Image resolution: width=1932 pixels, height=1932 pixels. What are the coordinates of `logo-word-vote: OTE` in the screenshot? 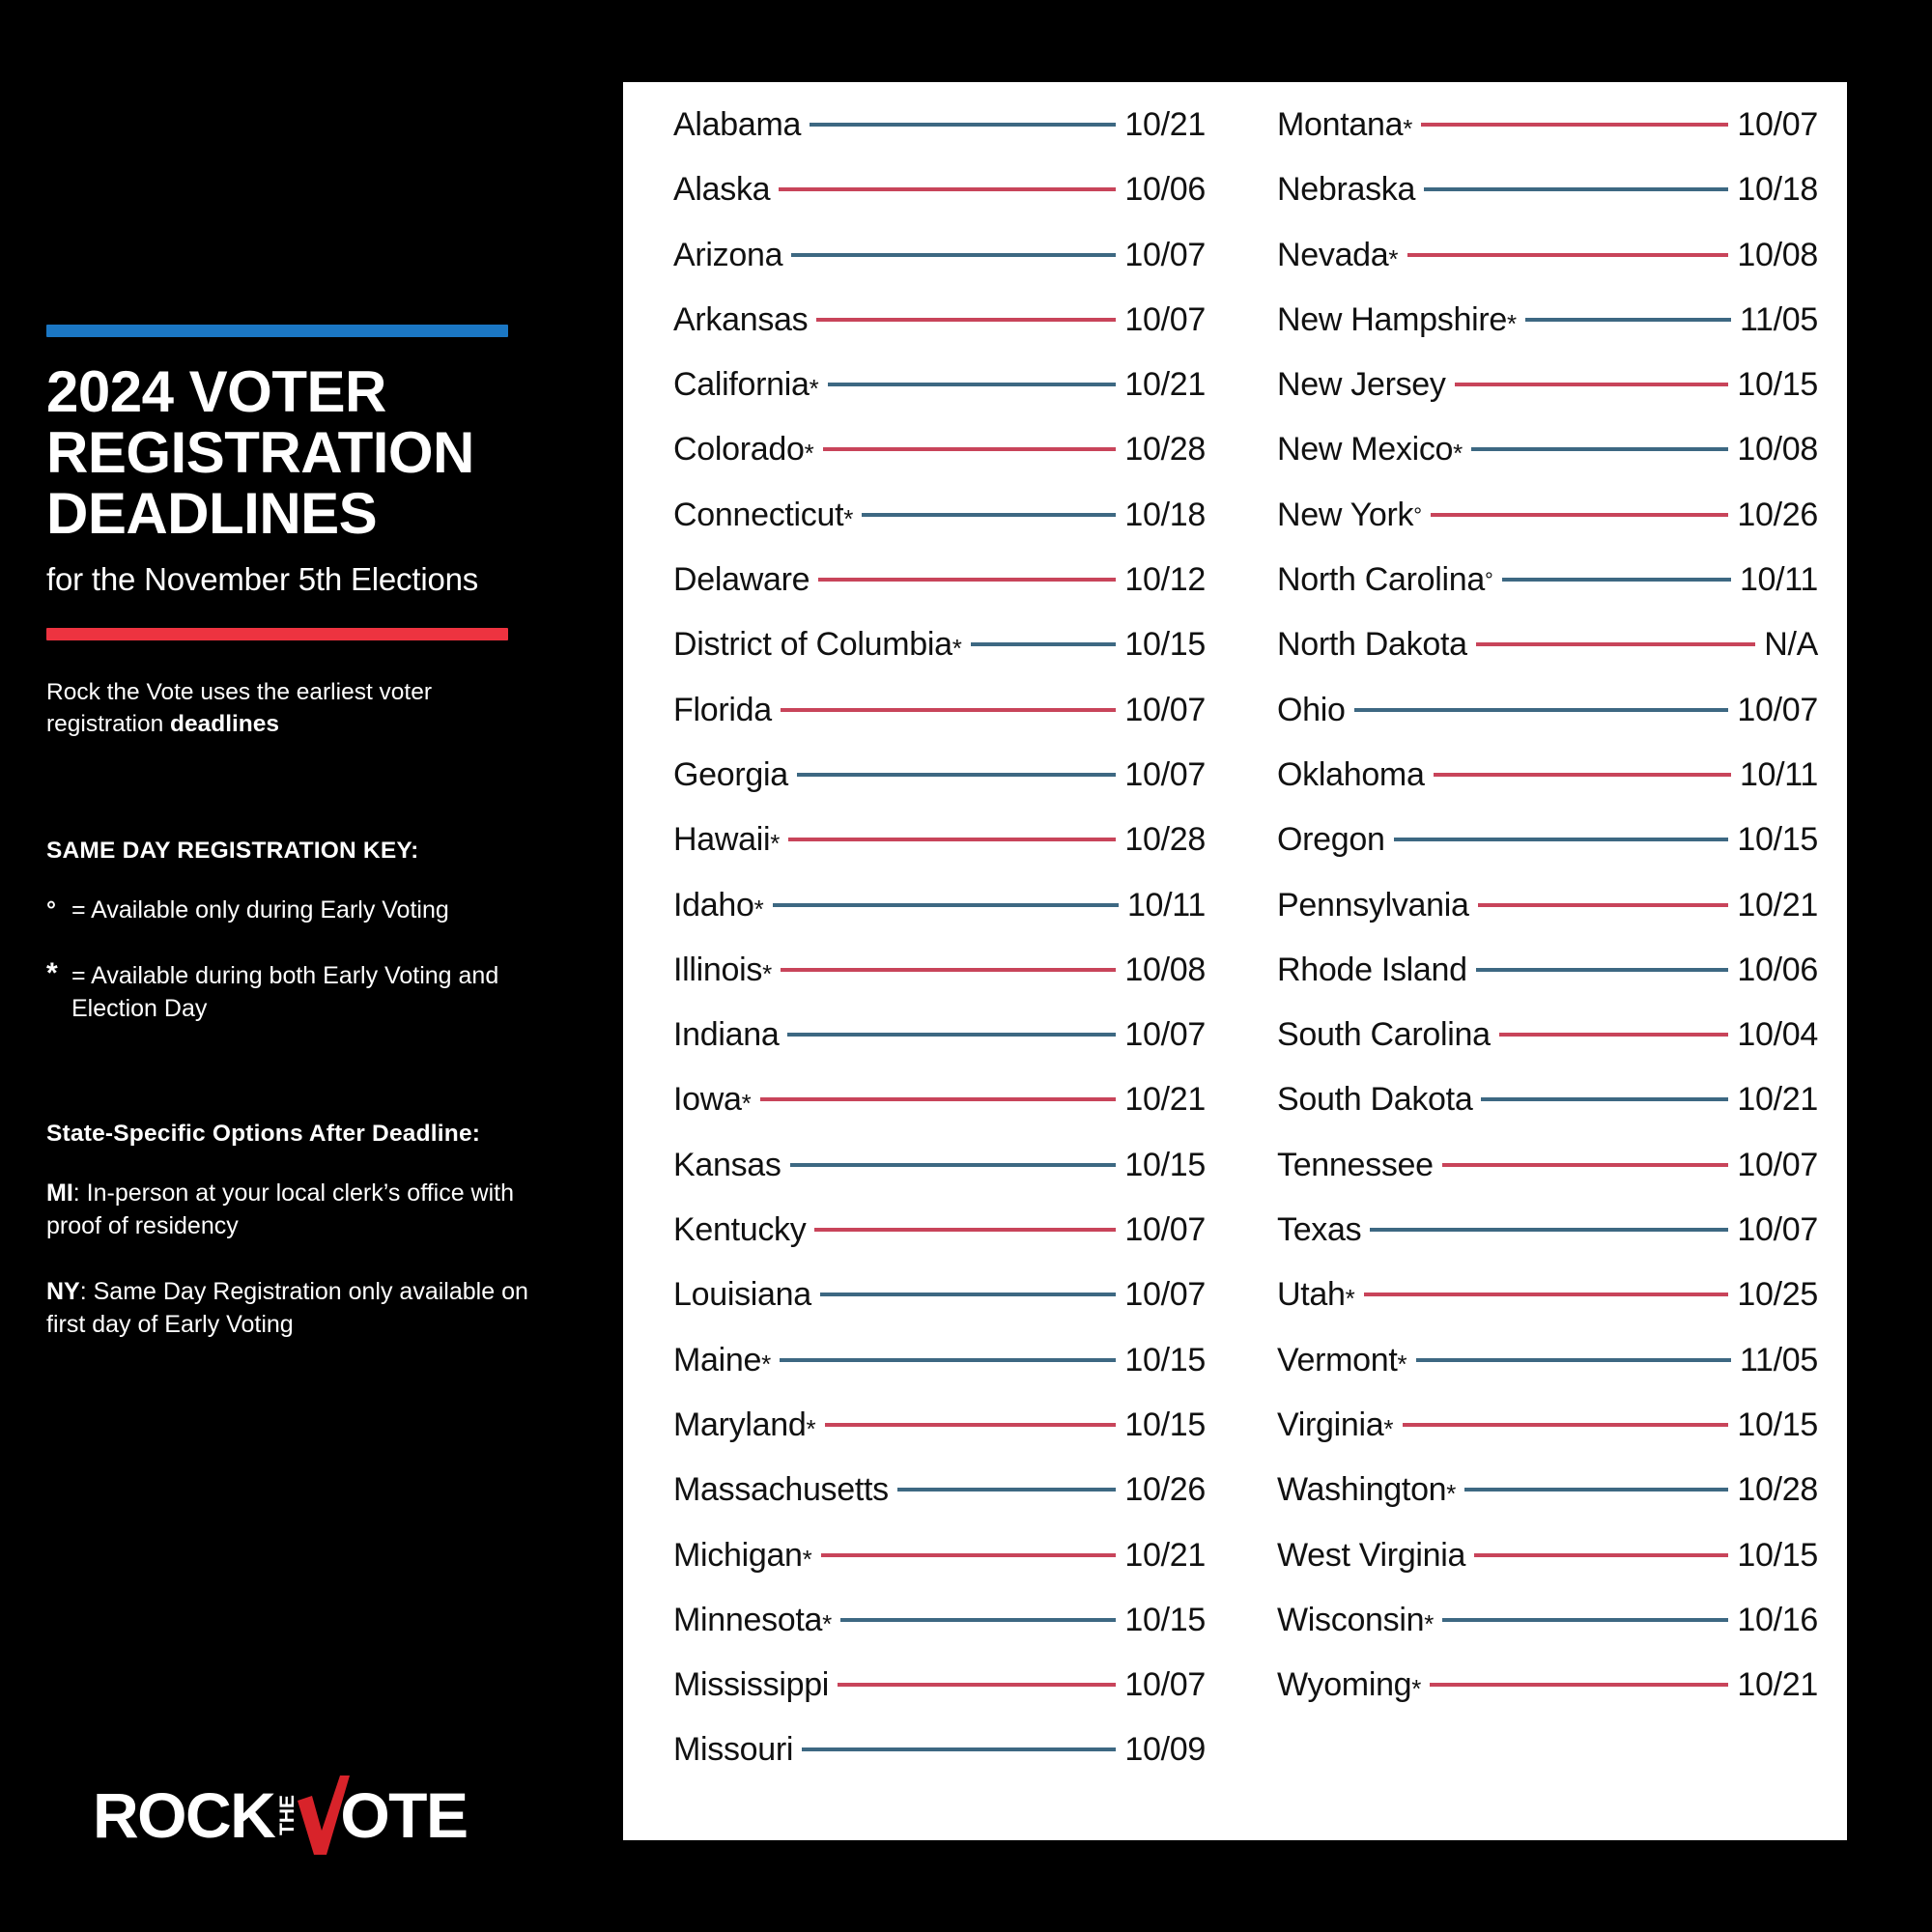 It's located at (404, 1815).